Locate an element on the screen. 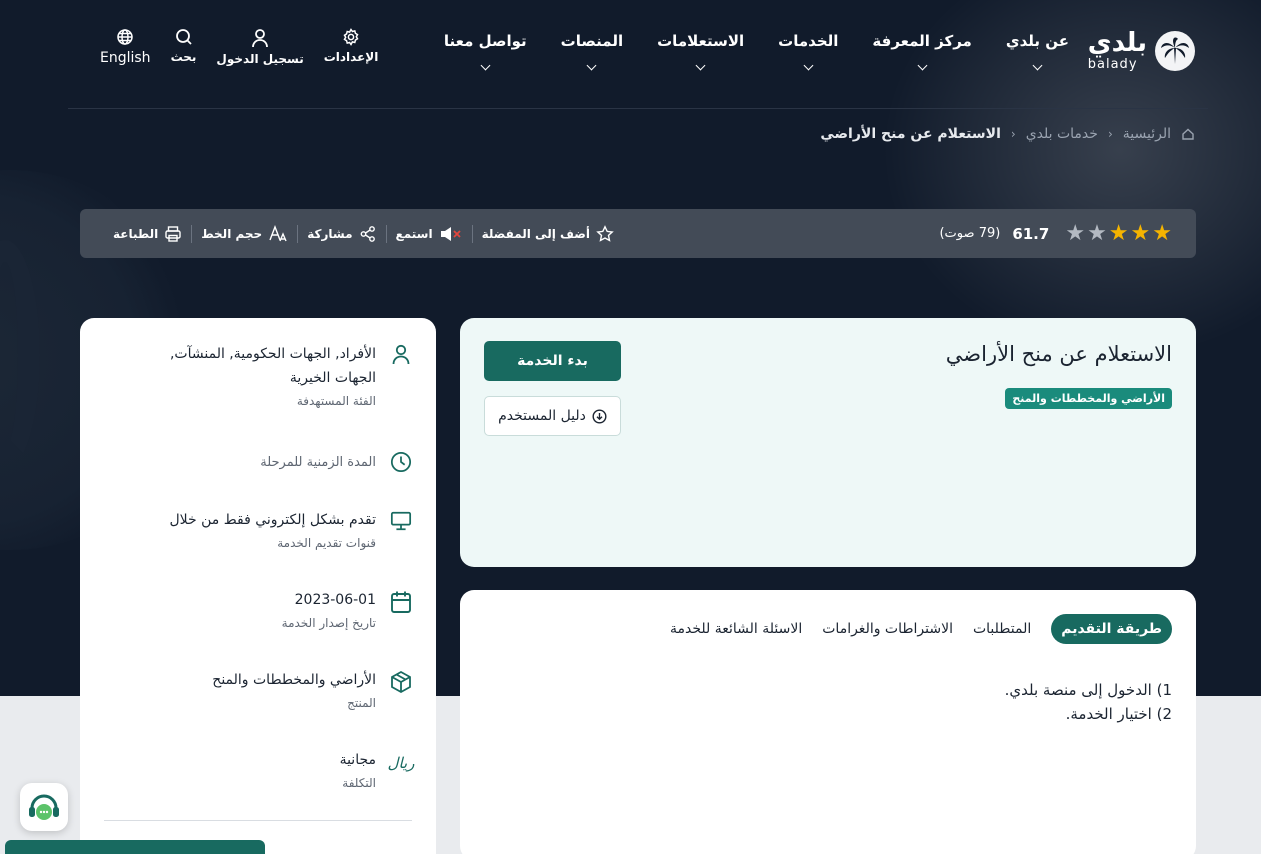 The height and width of the screenshot is (854, 1261). service-rating: ★ ★ ★ ★ ★ 61.7 (79 صوت) is located at coordinates (1055, 233).